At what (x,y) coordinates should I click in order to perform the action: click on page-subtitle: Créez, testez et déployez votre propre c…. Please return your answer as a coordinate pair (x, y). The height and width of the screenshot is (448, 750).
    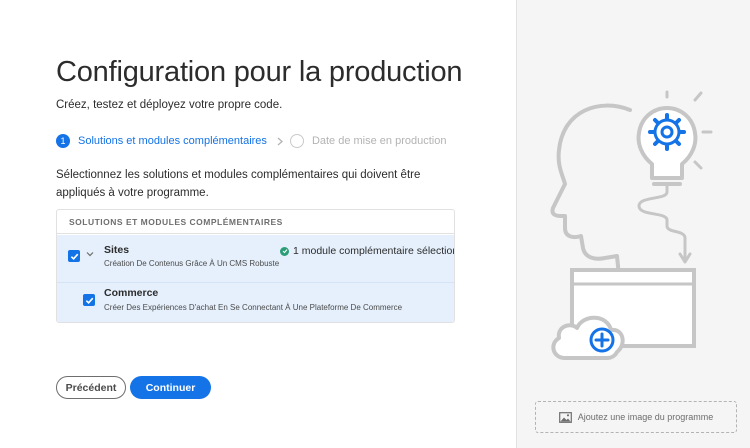
    Looking at the image, I should click on (169, 105).